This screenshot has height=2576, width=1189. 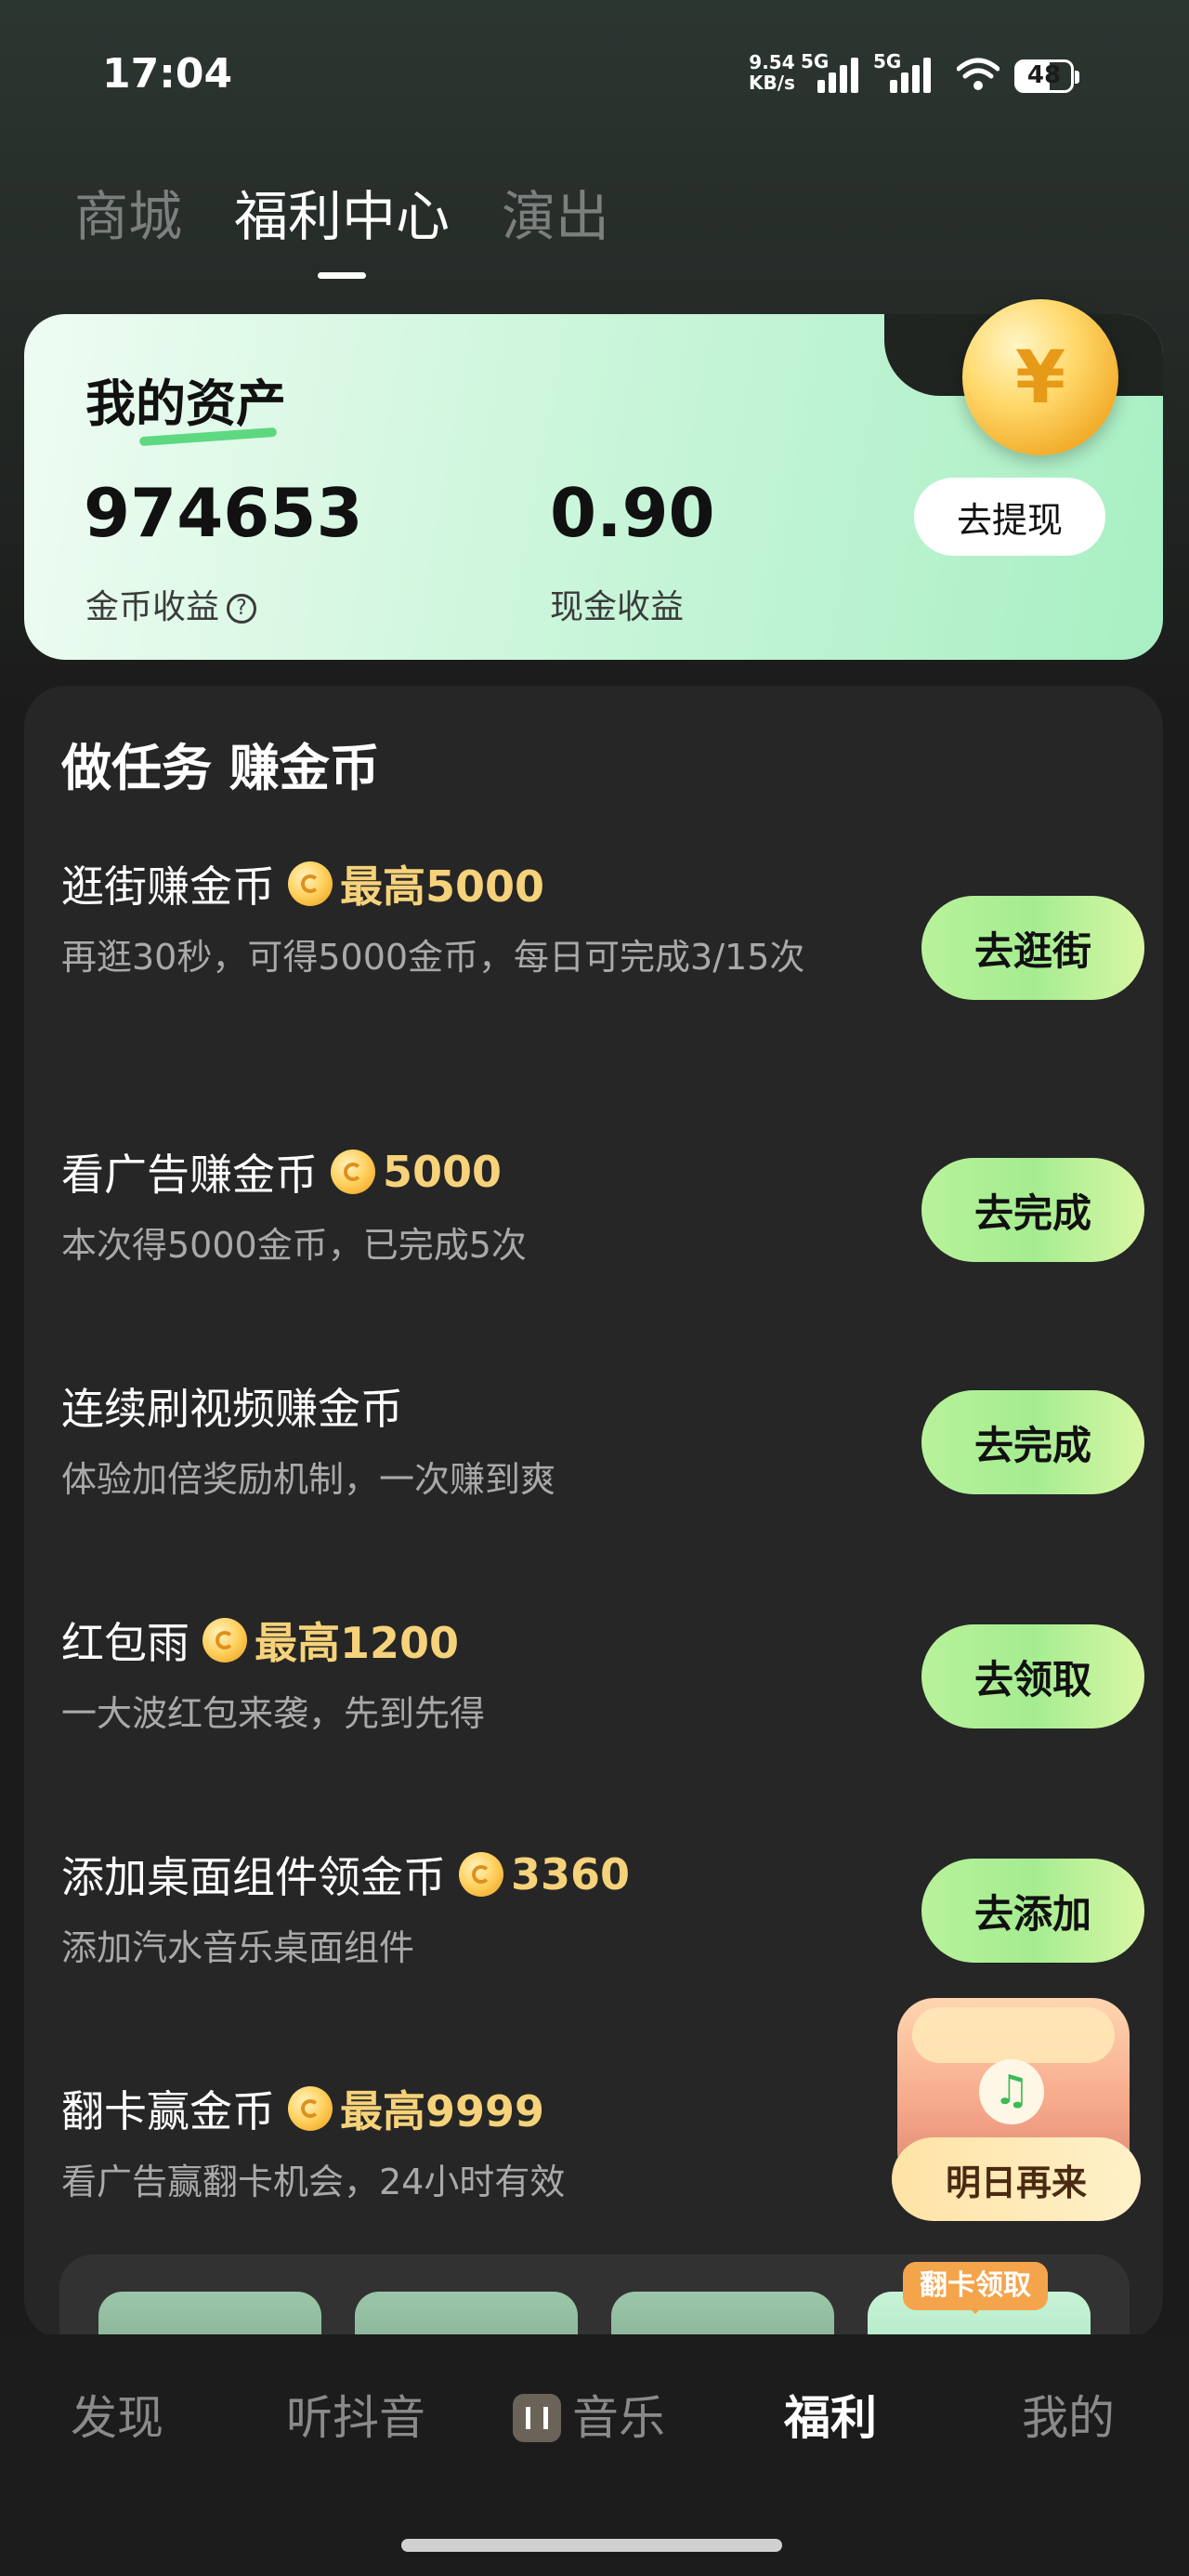 What do you see at coordinates (186, 399) in the screenshot?
I see `assets-title: 我的资产` at bounding box center [186, 399].